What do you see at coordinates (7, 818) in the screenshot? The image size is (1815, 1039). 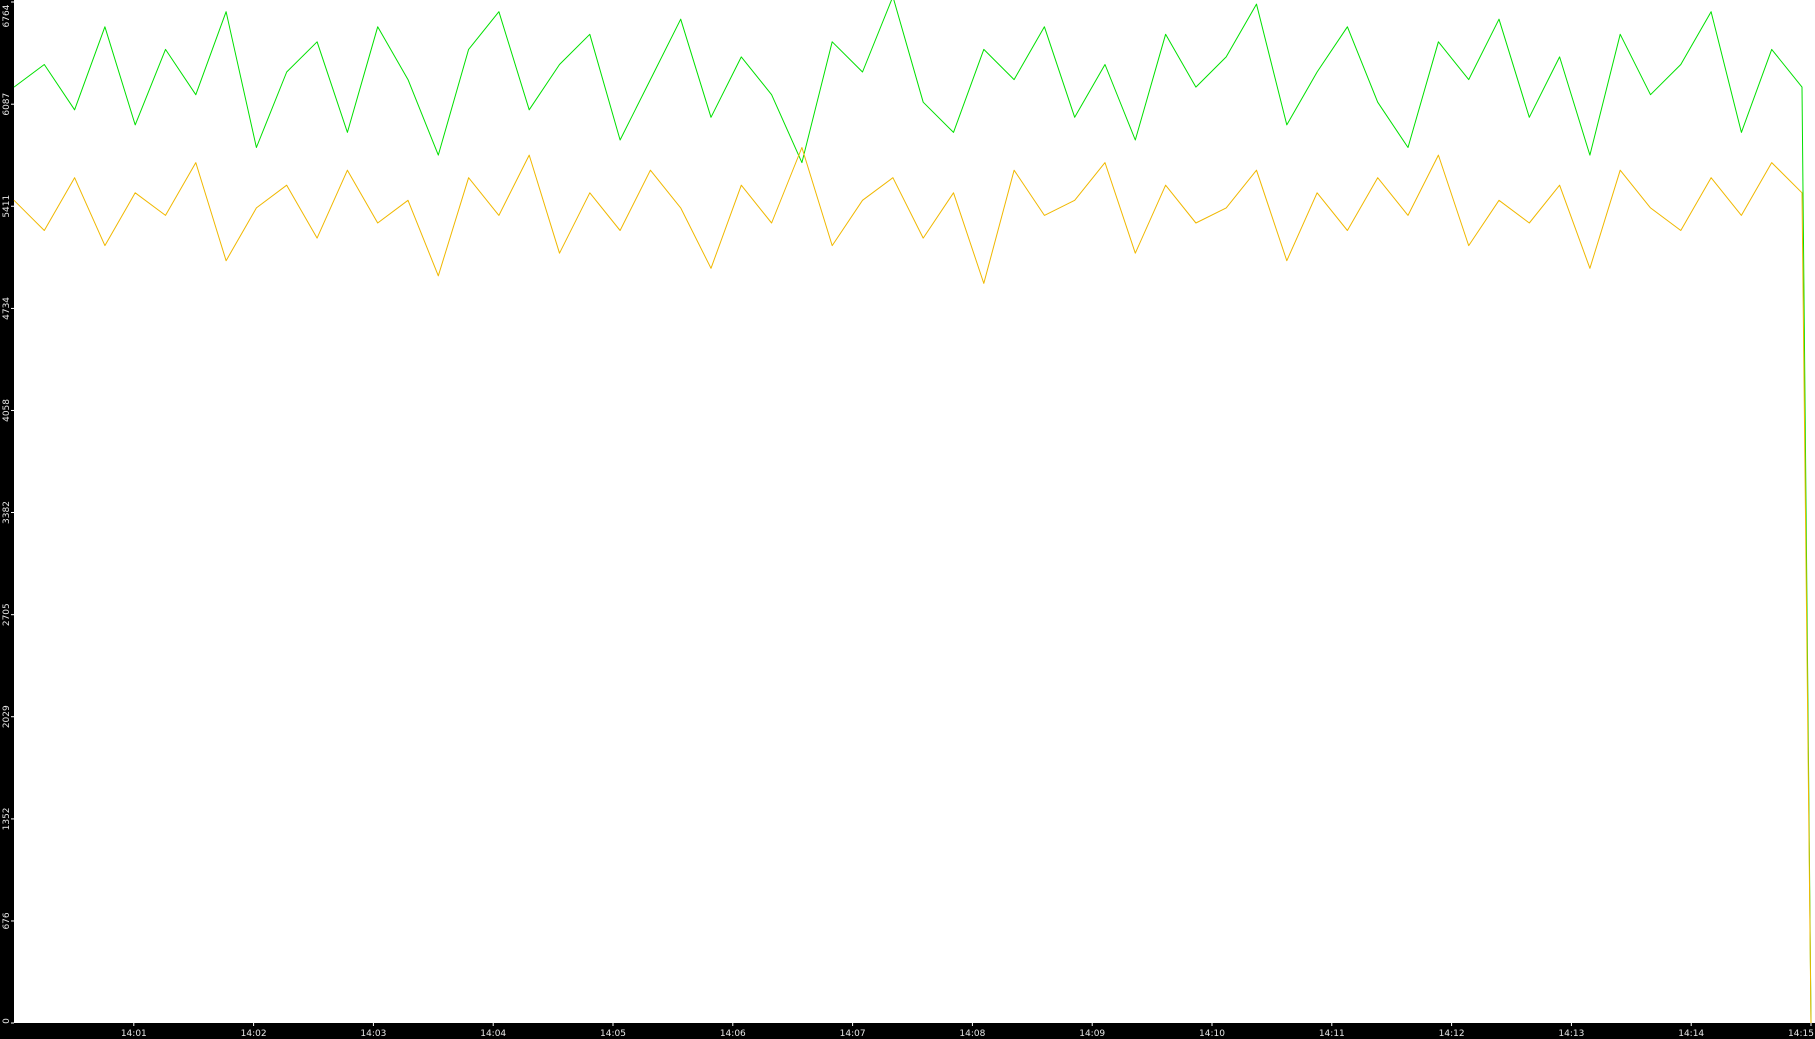 I see `y-tick-label: 1352` at bounding box center [7, 818].